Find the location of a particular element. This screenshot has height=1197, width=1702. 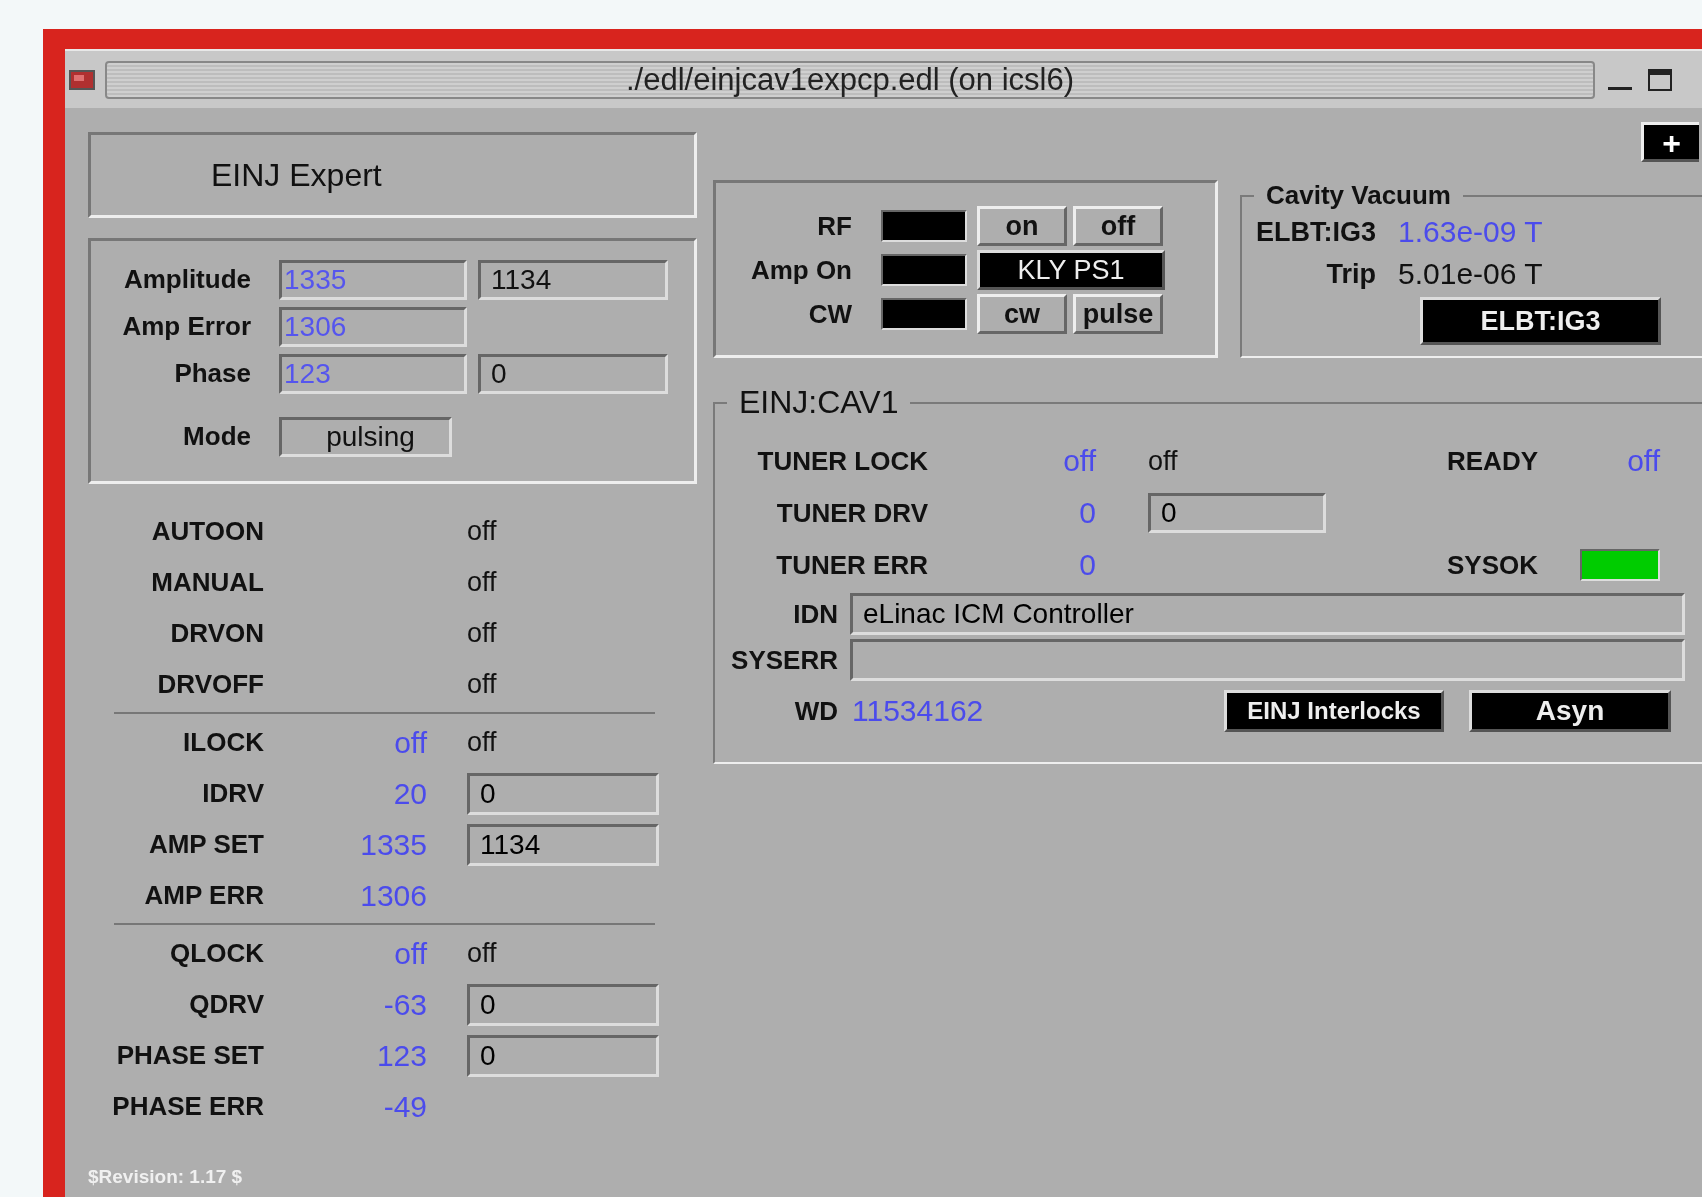

readback-value: 1306 is located at coordinates (393, 895).